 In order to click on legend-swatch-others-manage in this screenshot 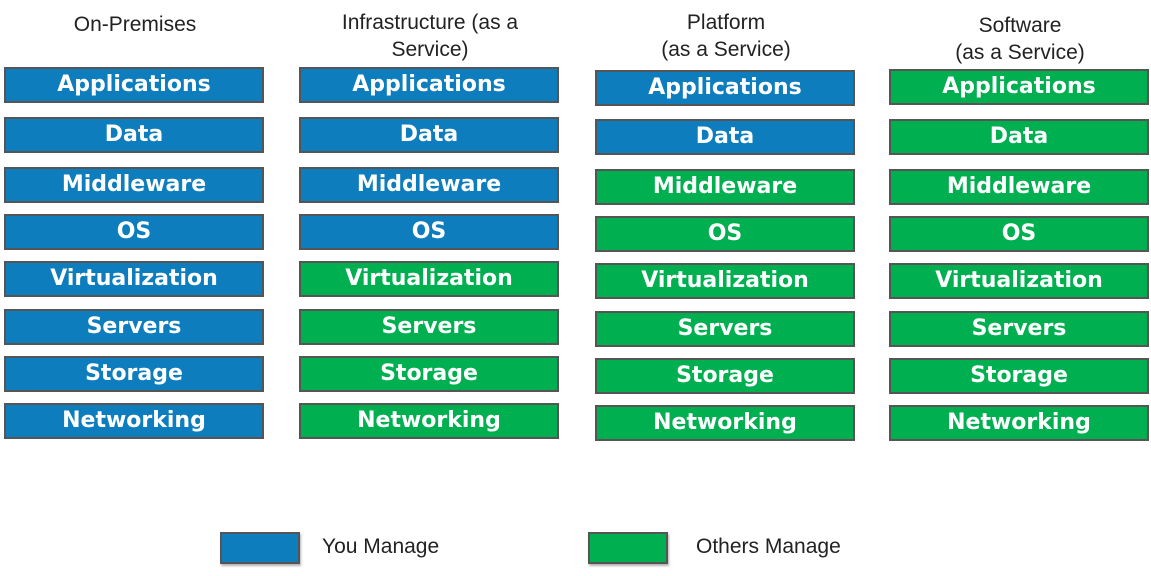, I will do `click(628, 548)`.